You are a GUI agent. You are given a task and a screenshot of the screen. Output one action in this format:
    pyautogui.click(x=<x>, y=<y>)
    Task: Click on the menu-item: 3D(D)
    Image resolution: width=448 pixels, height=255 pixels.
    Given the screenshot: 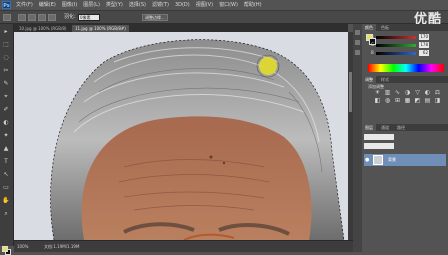 What is the action you would take?
    pyautogui.click(x=182, y=5)
    